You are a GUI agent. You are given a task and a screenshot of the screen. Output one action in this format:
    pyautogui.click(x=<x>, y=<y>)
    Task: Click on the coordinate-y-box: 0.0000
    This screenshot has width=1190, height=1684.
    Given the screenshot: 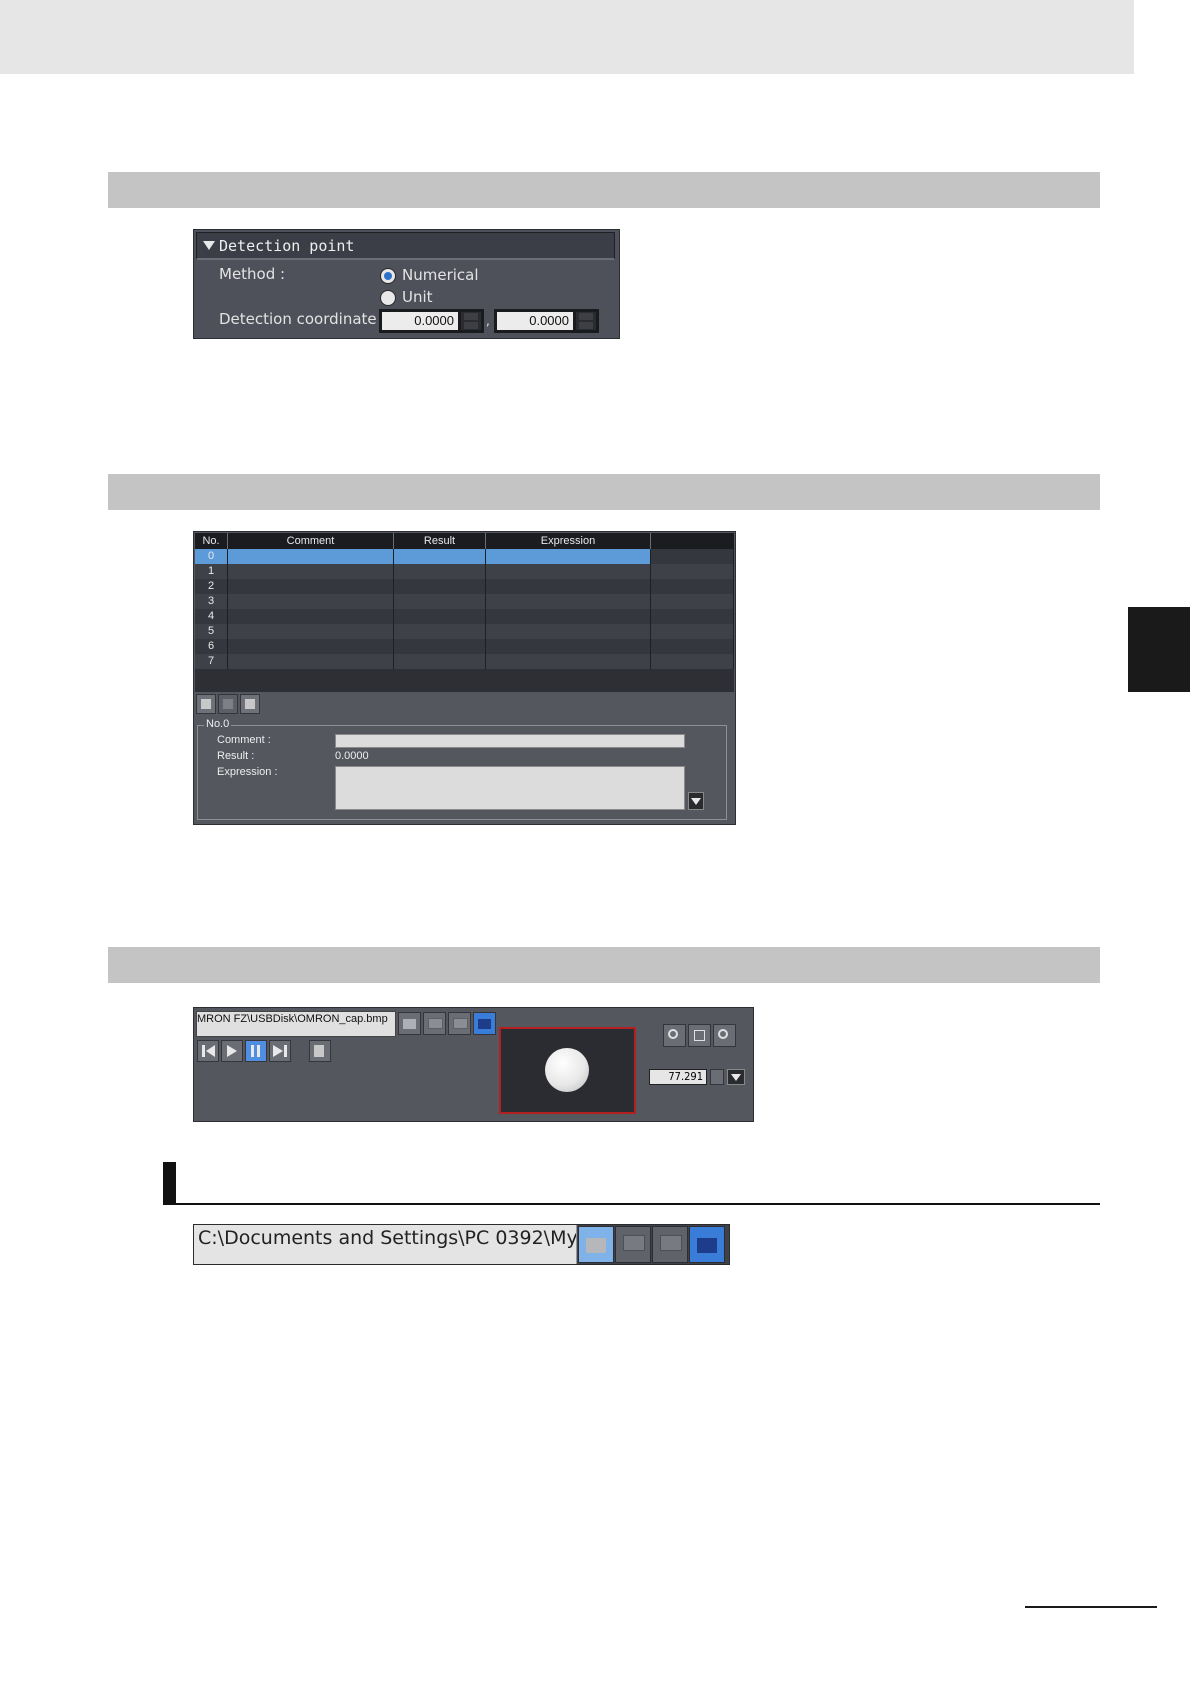 What is the action you would take?
    pyautogui.click(x=546, y=321)
    